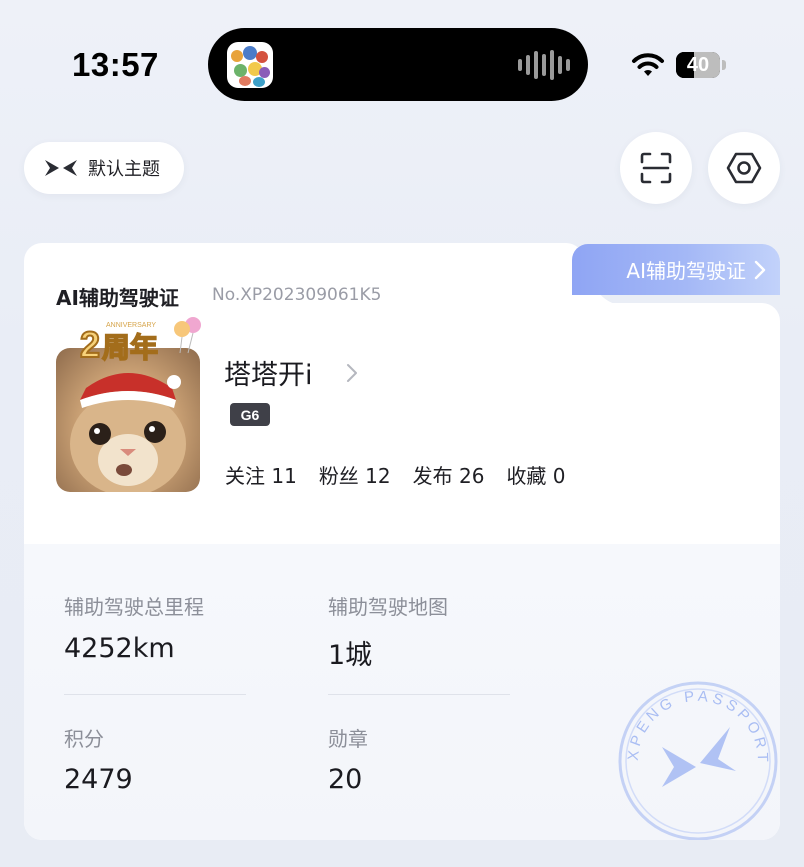 Image resolution: width=804 pixels, height=867 pixels. What do you see at coordinates (98, 779) in the screenshot?
I see `stat-value-points: 2479` at bounding box center [98, 779].